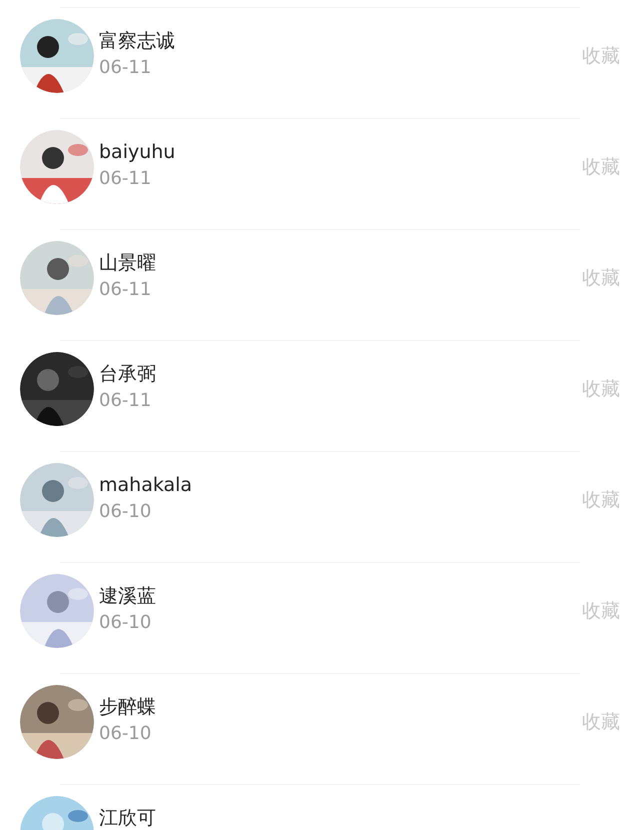 This screenshot has height=830, width=640. What do you see at coordinates (128, 596) in the screenshot?
I see `user-name: 逮溪蓝` at bounding box center [128, 596].